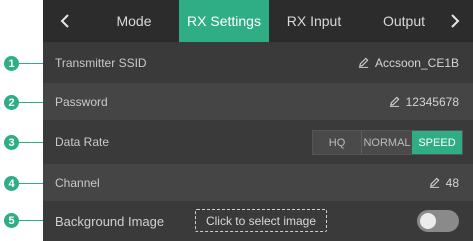 Image resolution: width=473 pixels, height=241 pixels. What do you see at coordinates (11, 220) in the screenshot?
I see `callout-5: 5` at bounding box center [11, 220].